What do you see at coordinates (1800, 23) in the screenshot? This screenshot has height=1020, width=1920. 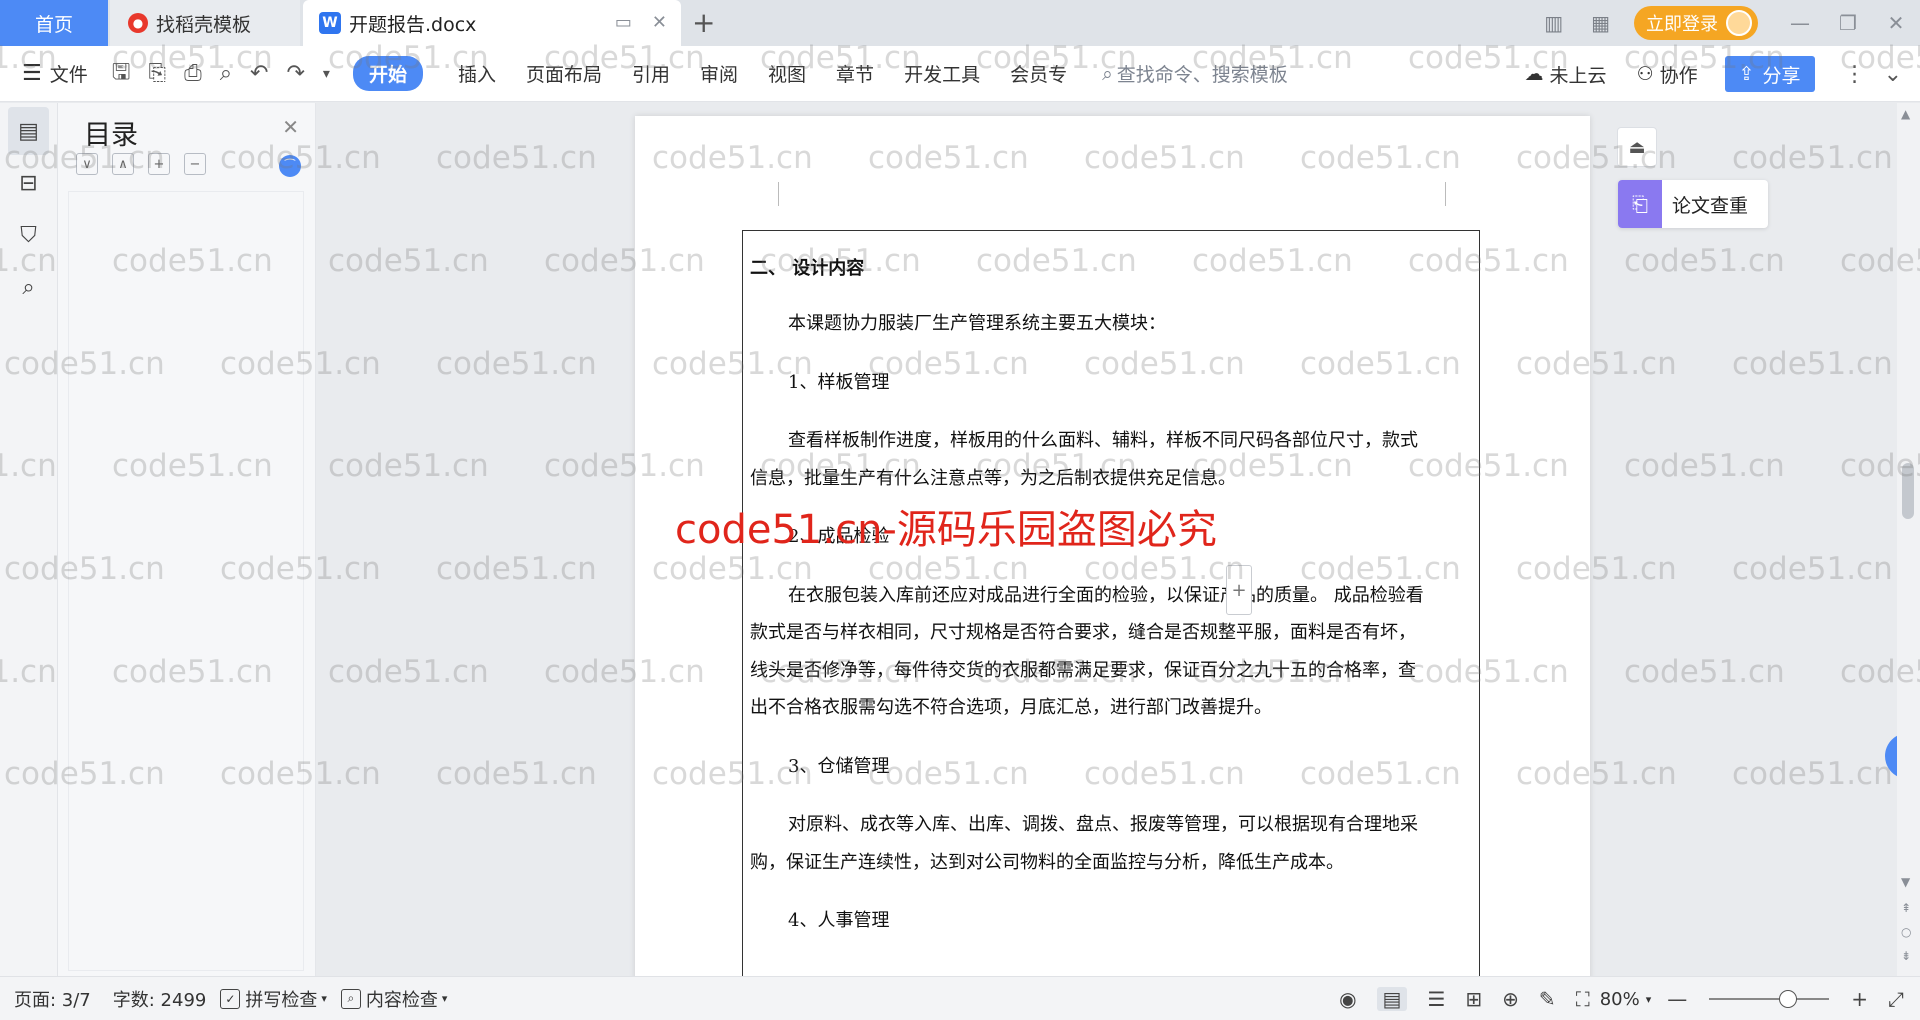 I see `minimize-icon: —` at bounding box center [1800, 23].